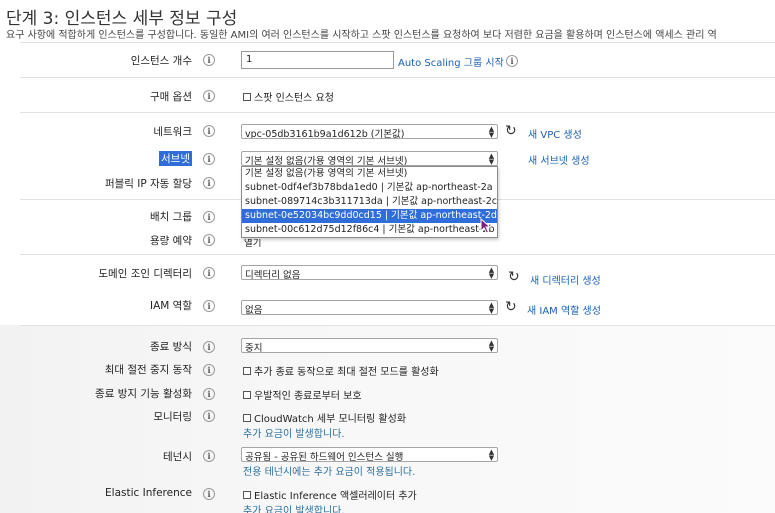 Image resolution: width=775 pixels, height=513 pixels. I want to click on capacity-label: 용량 예약, so click(171, 241).